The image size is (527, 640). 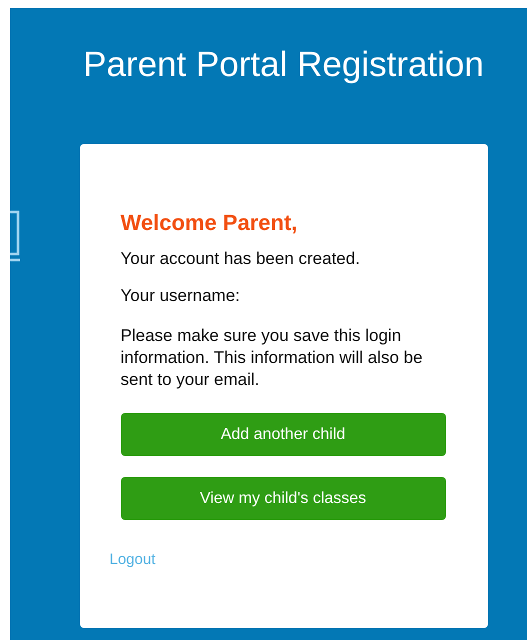 I want to click on welcome-heading: Welcome Parent,, so click(x=209, y=223).